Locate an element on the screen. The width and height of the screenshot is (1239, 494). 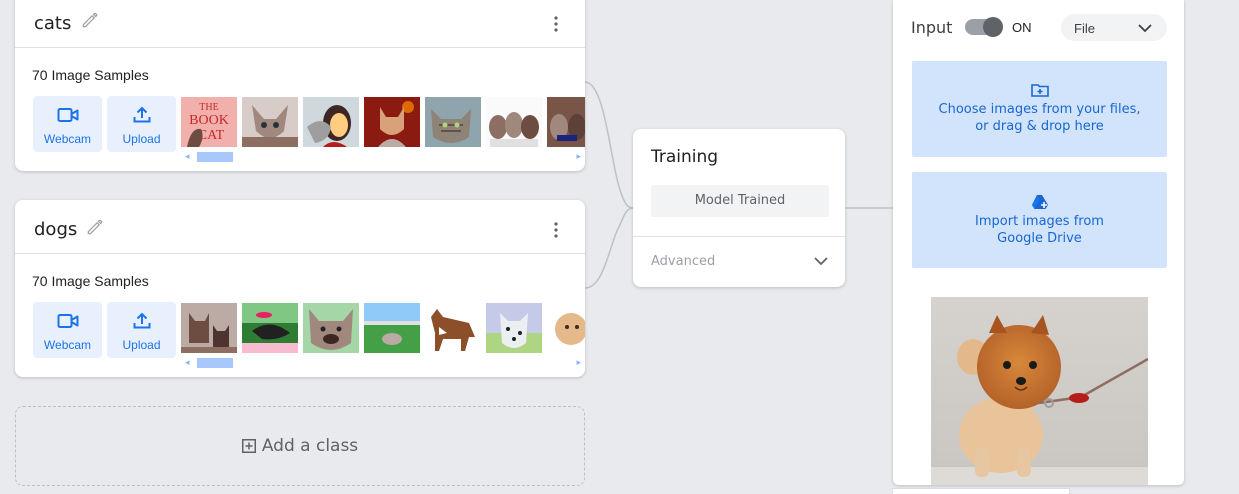
thumbnail-kittens is located at coordinates (514, 122).